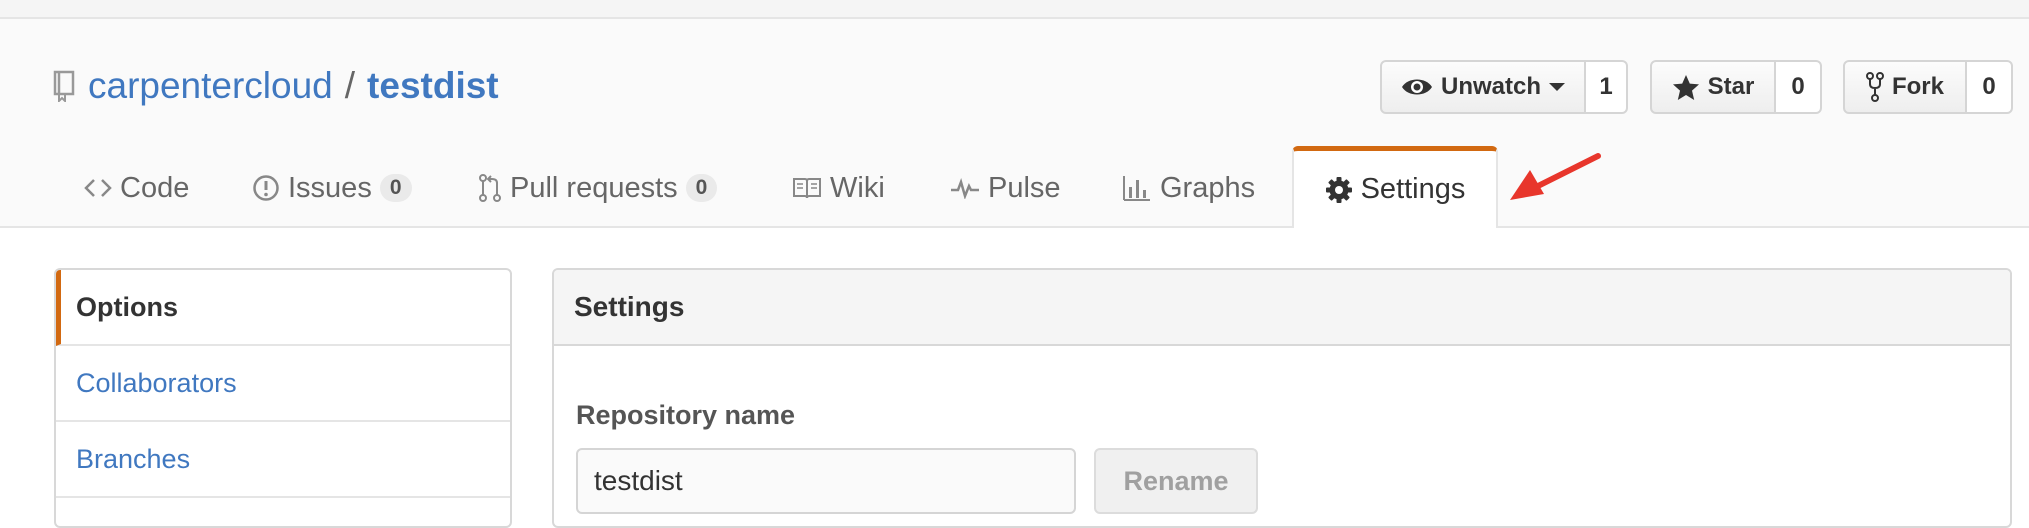 Image resolution: width=2029 pixels, height=528 pixels. I want to click on repo-icon, so click(65, 86).